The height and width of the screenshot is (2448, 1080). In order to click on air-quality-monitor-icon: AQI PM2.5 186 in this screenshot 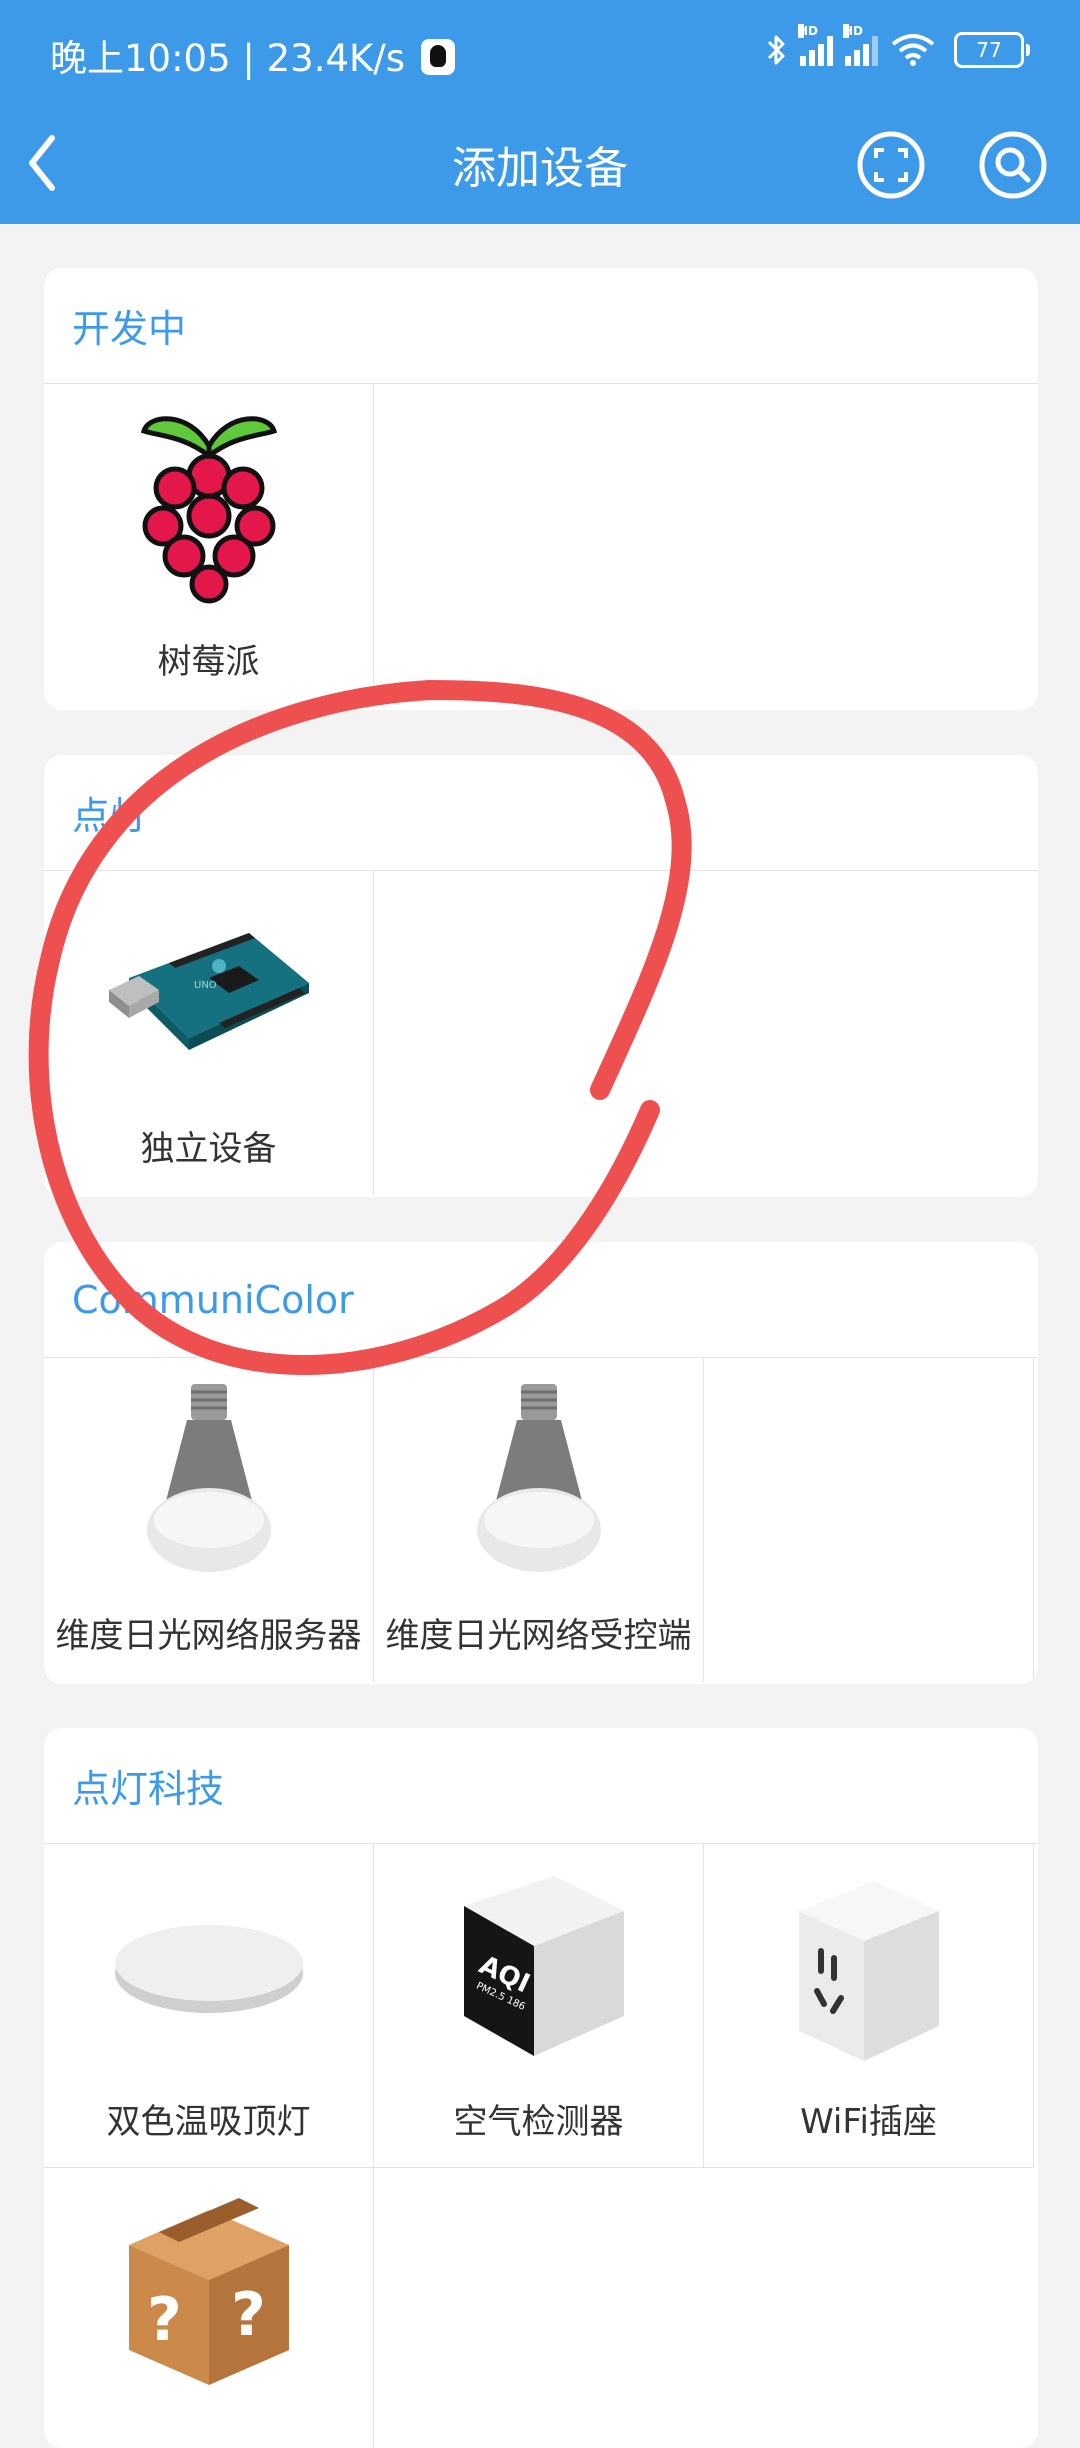, I will do `click(539, 1966)`.